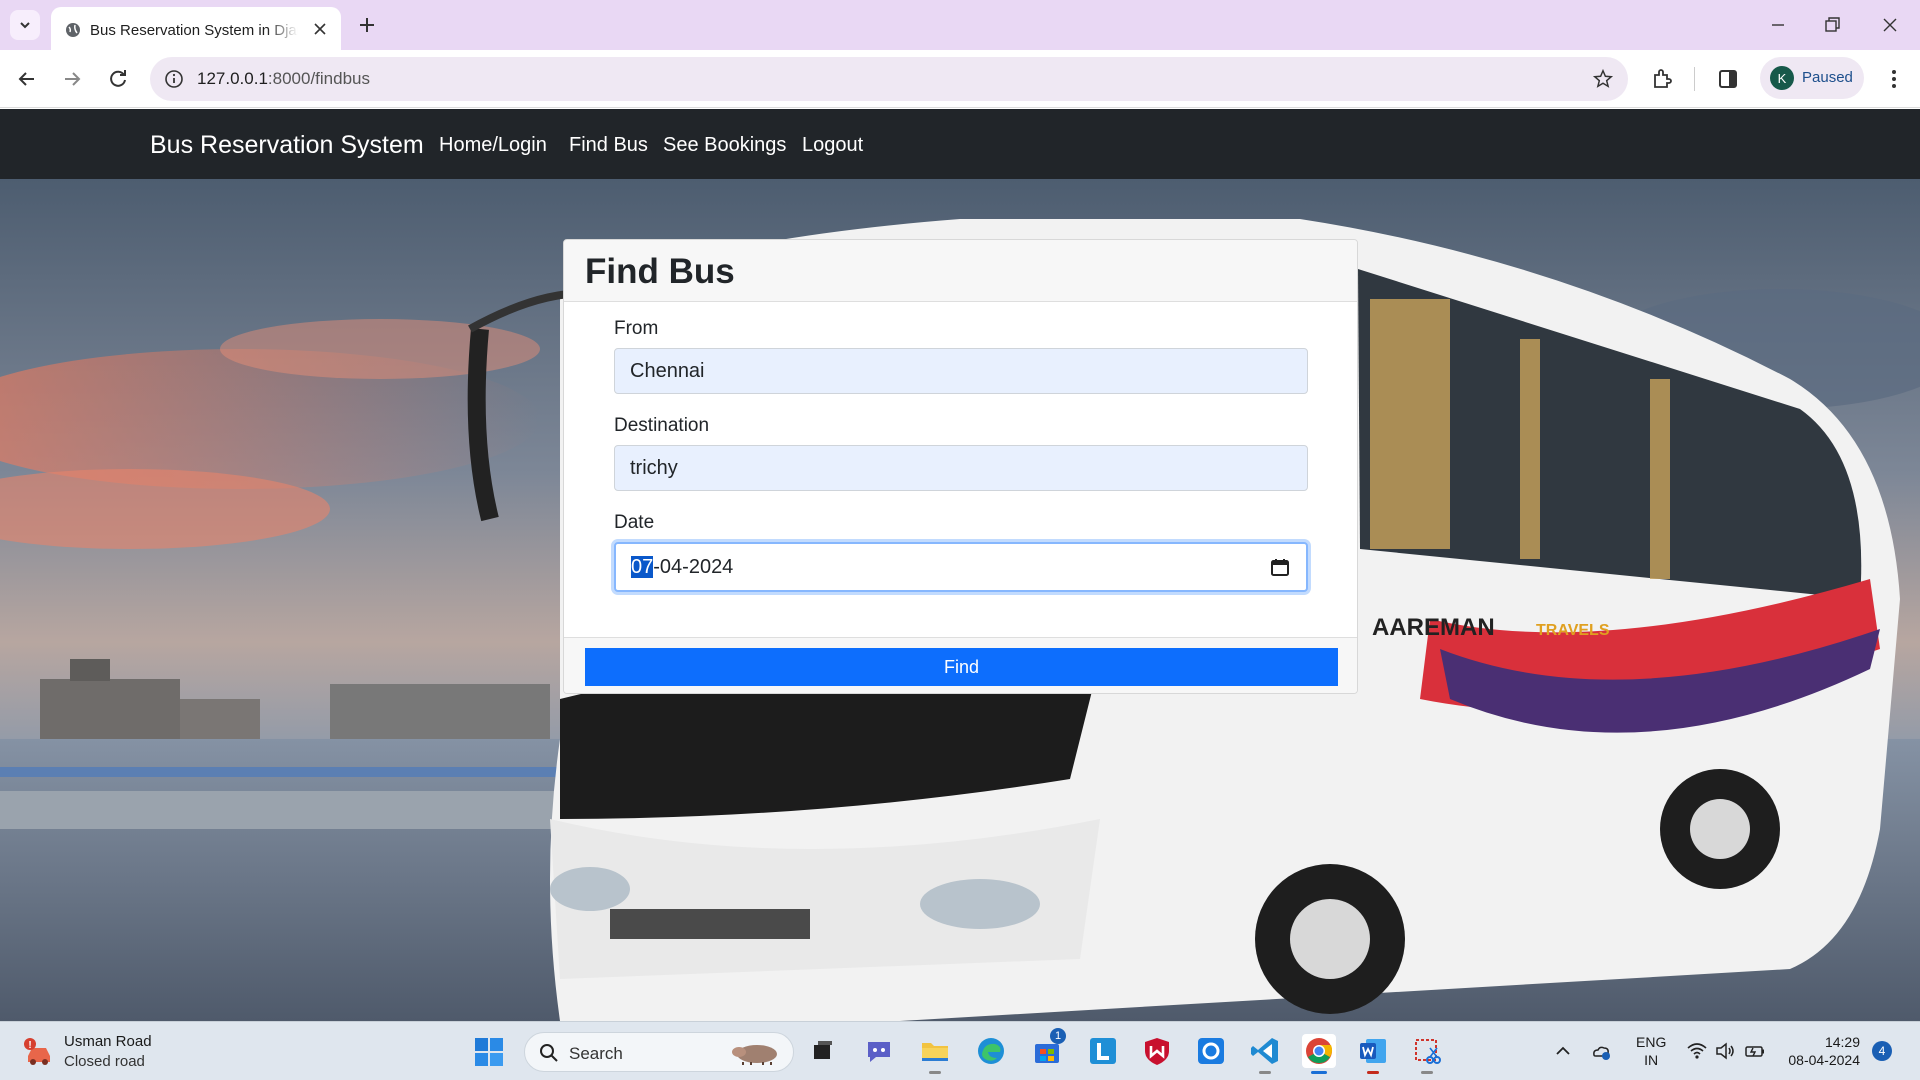 The height and width of the screenshot is (1080, 1920). Describe the element at coordinates (27, 79) in the screenshot. I see `back-arrow-icon` at that location.